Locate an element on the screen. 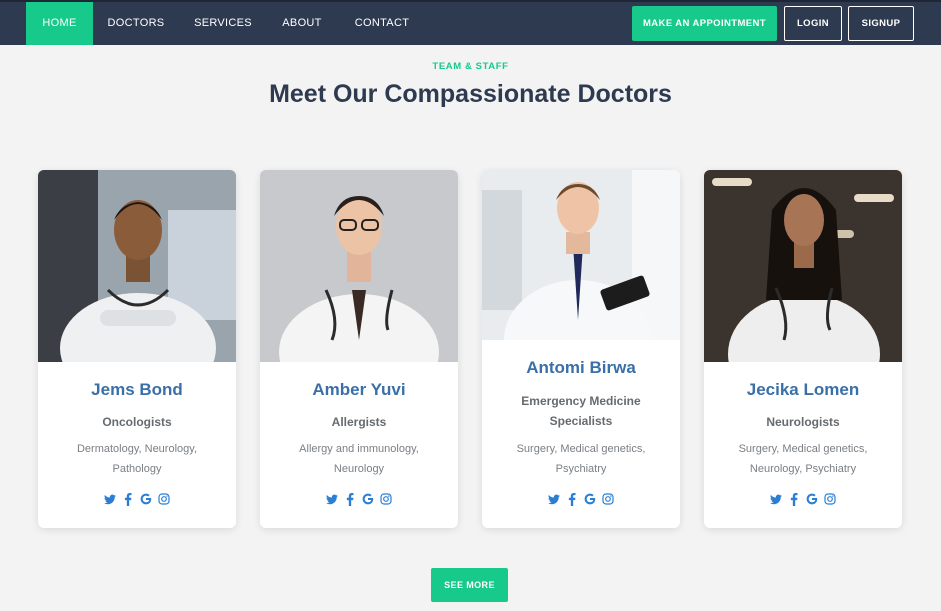 Image resolution: width=941 pixels, height=611 pixels. doctor-specialty: Neurologists is located at coordinates (803, 422).